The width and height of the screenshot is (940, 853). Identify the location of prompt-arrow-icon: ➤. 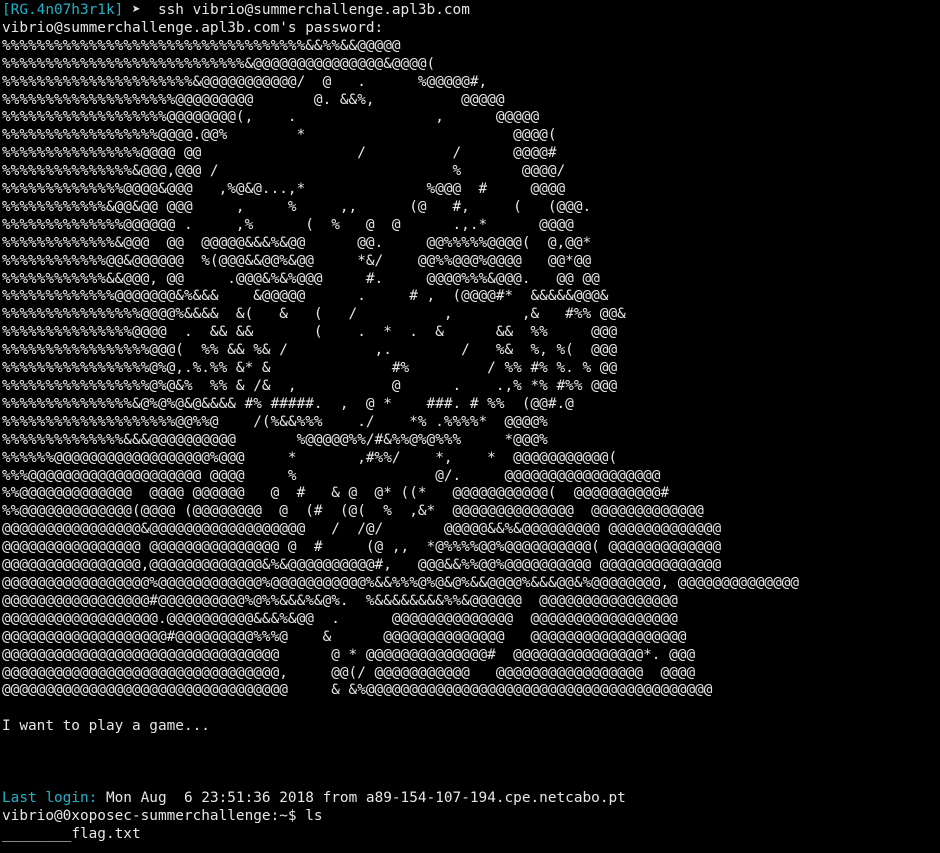
(136, 10).